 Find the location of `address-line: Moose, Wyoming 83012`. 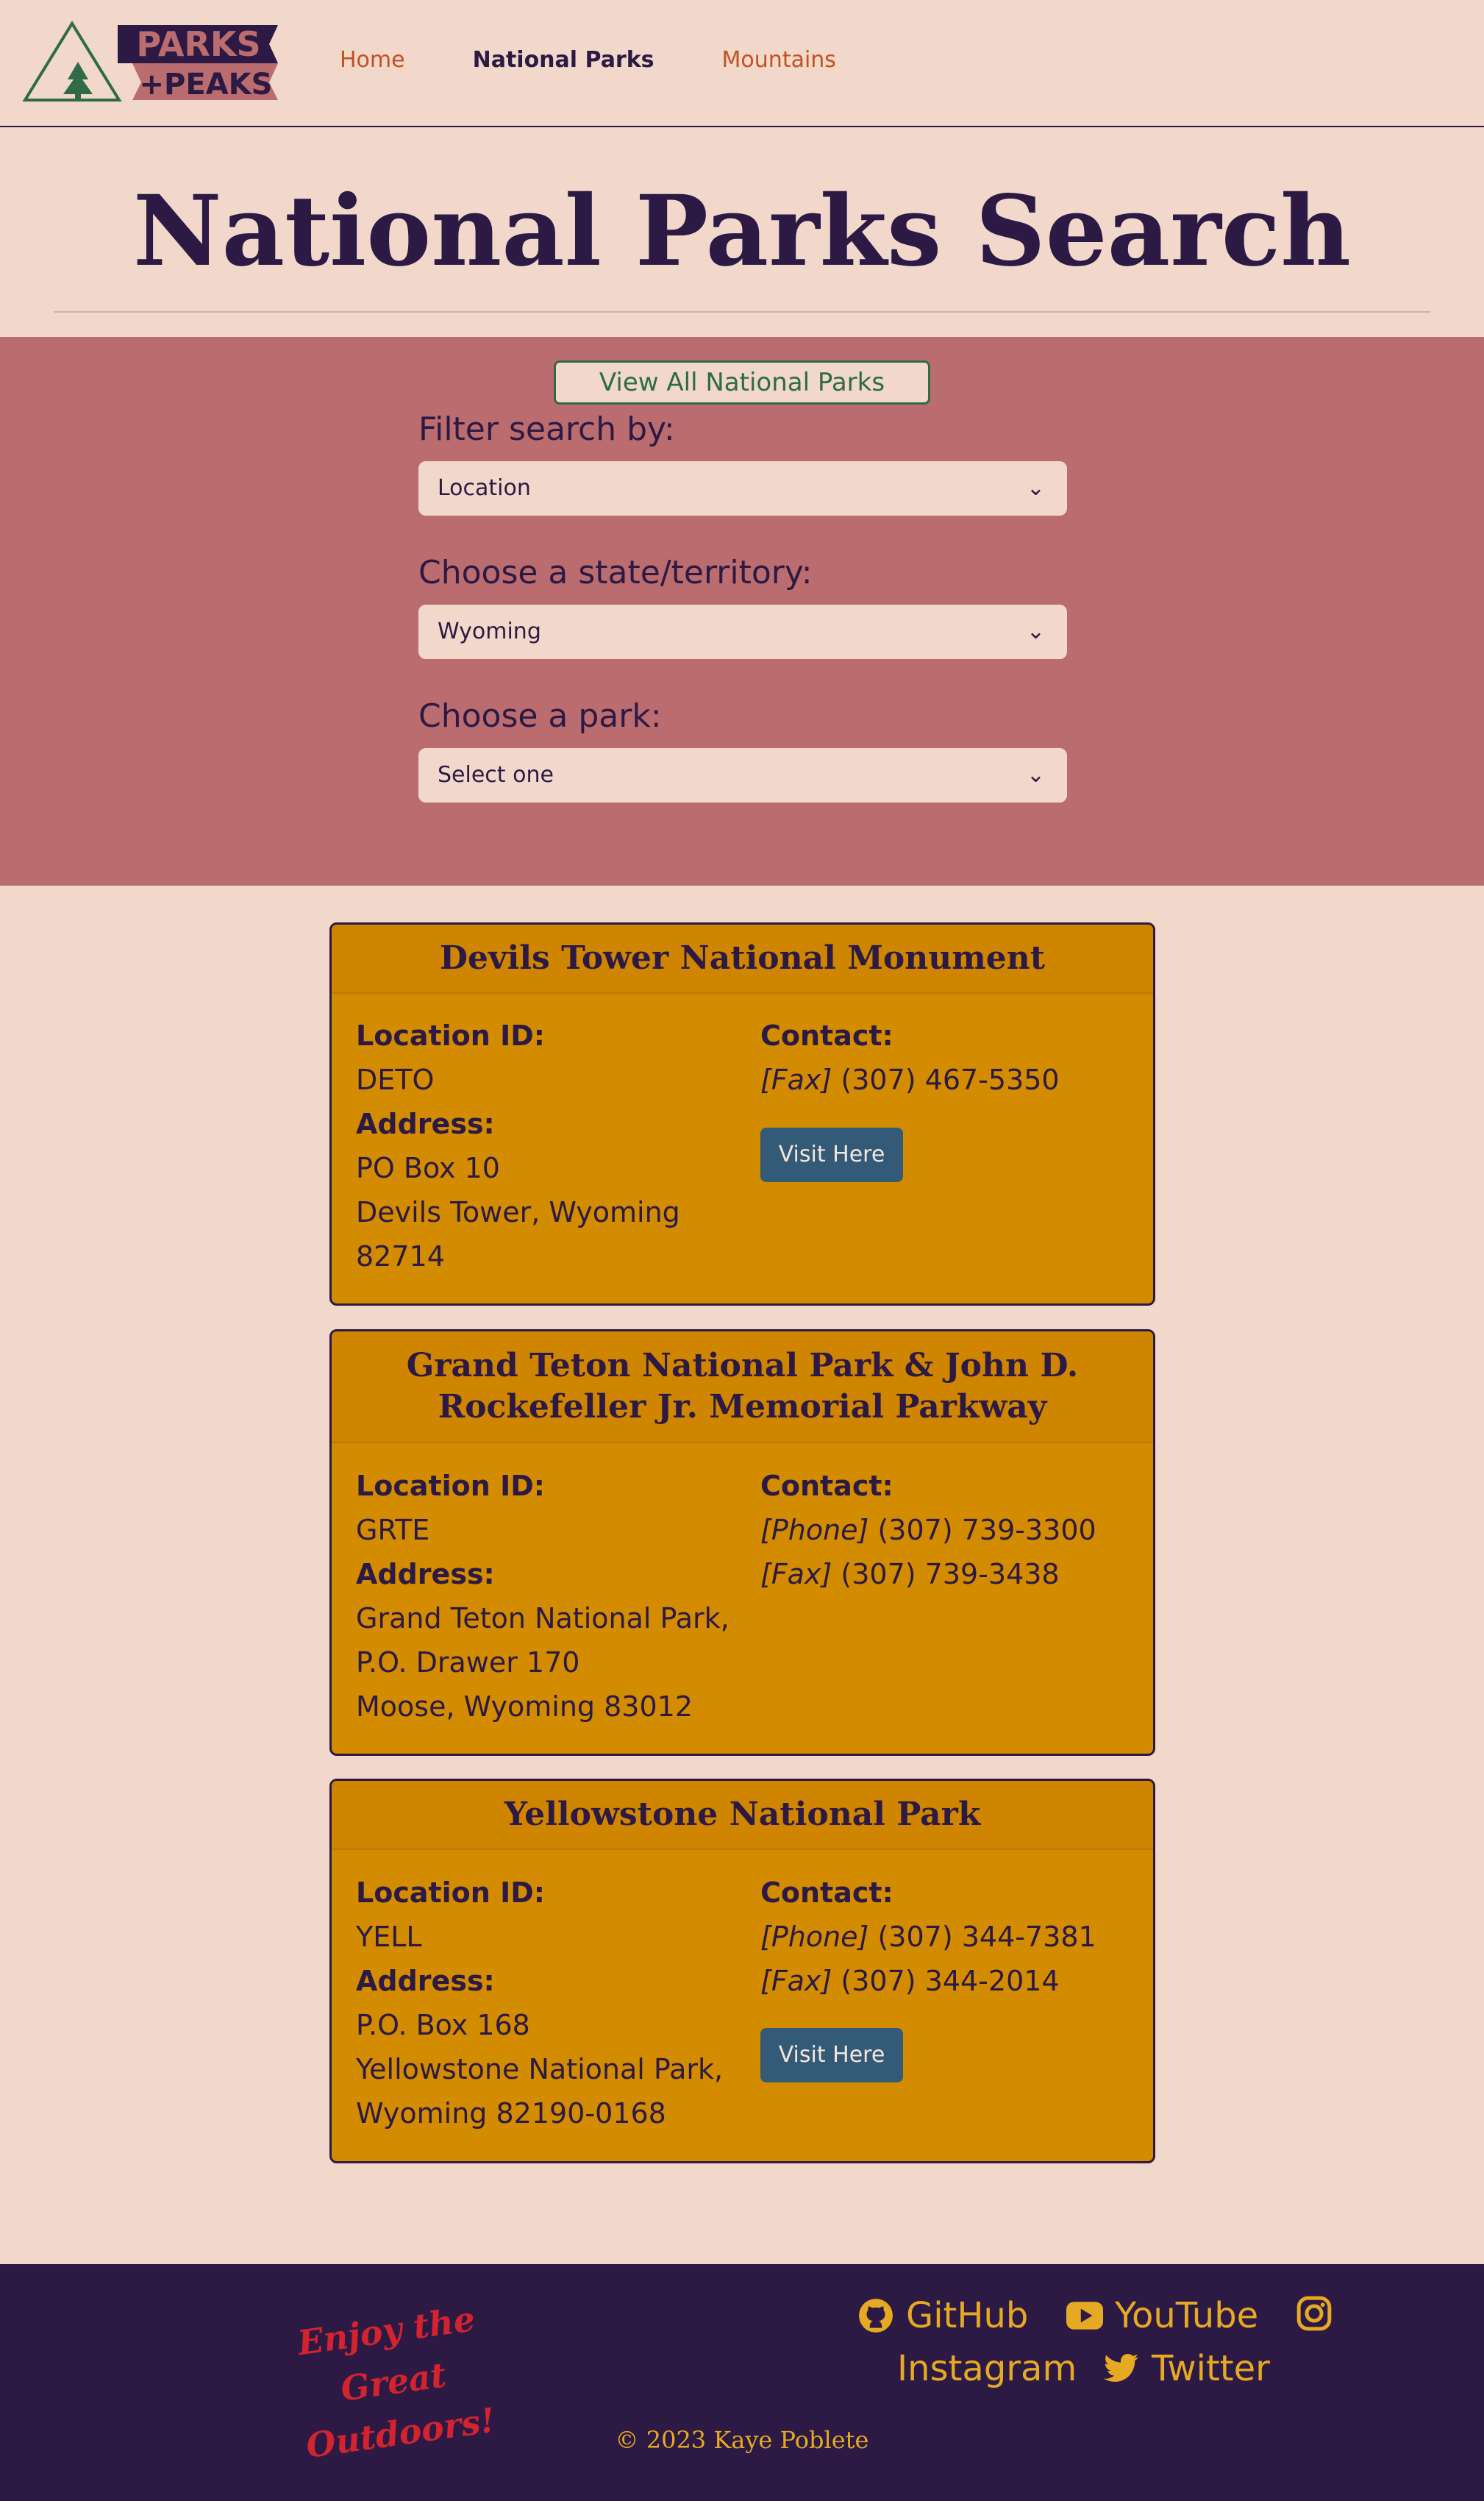

address-line: Moose, Wyoming 83012 is located at coordinates (524, 1706).